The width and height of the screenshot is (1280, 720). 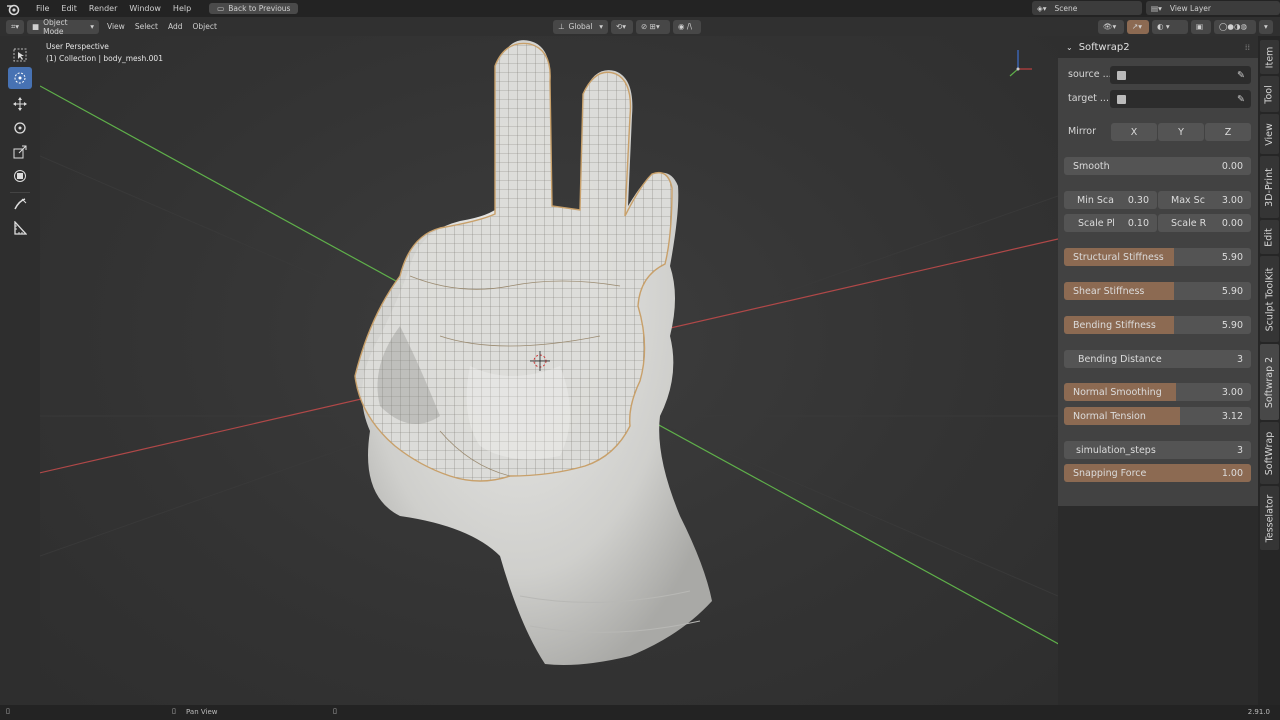 What do you see at coordinates (1269, 187) in the screenshot?
I see `tab-3d-print: 3D-Print` at bounding box center [1269, 187].